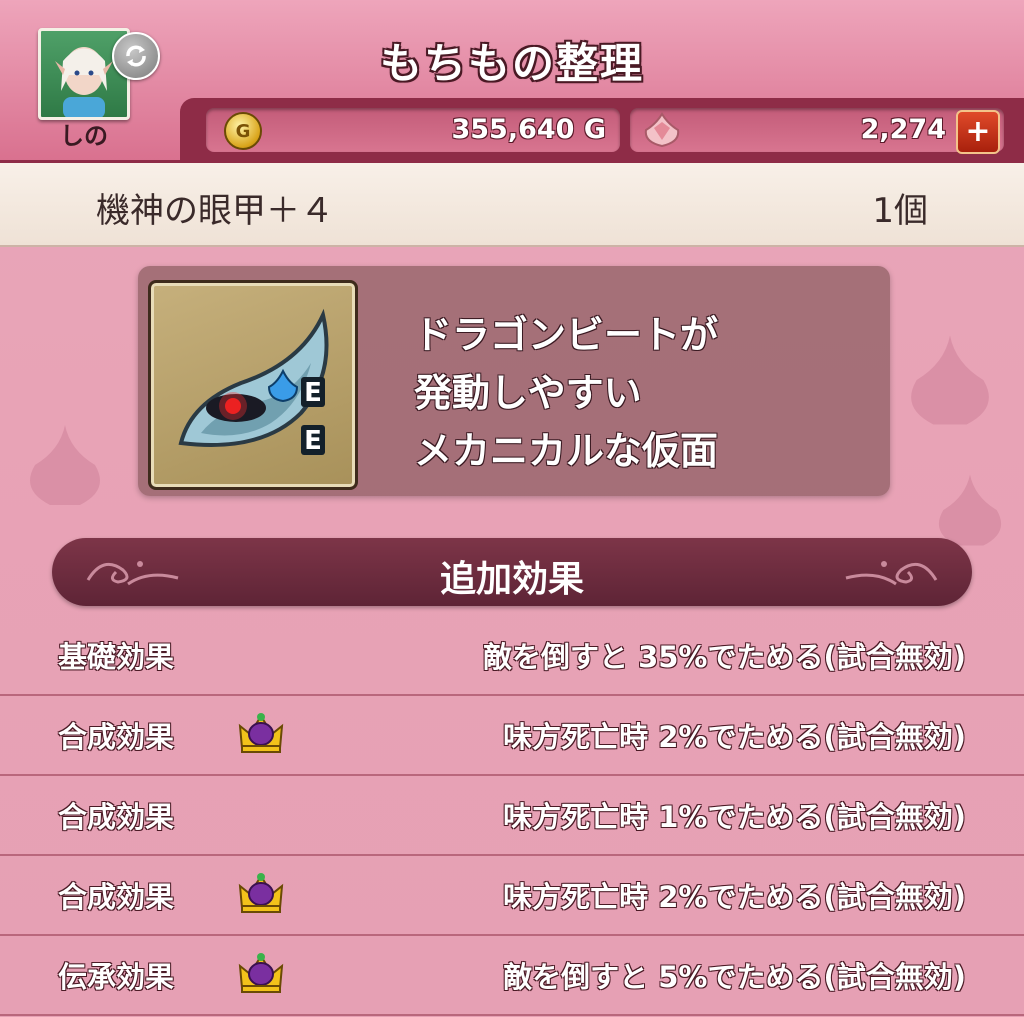 Image resolution: width=1024 pixels, height=1017 pixels. Describe the element at coordinates (891, 573) in the screenshot. I see `right-flourish-icon` at that location.